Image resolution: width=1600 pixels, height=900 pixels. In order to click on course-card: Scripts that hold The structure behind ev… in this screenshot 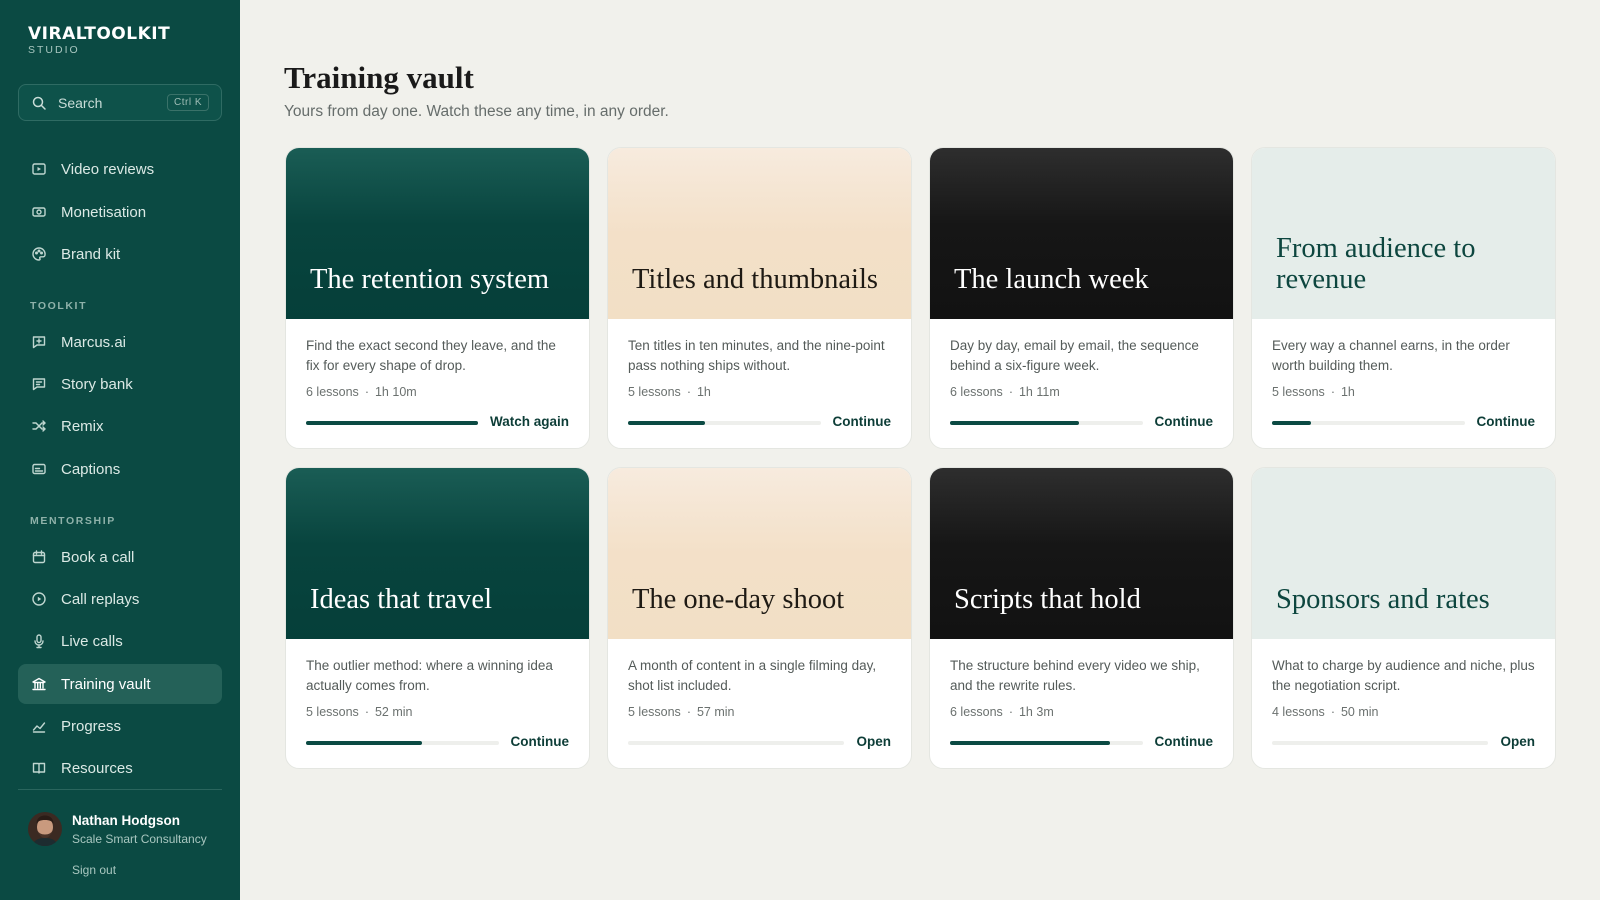, I will do `click(1081, 618)`.